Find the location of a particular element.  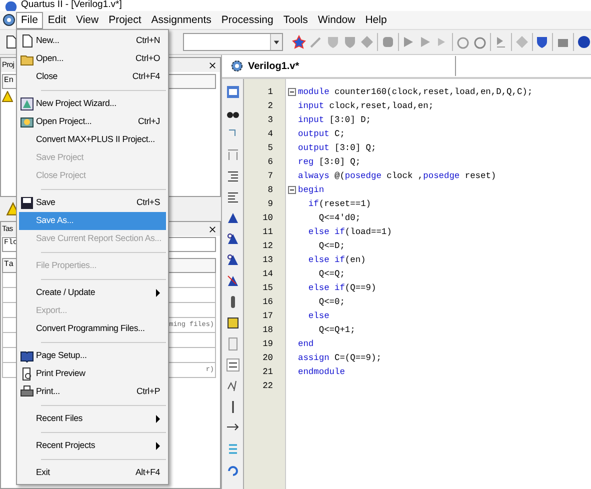

line-number: 20 is located at coordinates (268, 358).